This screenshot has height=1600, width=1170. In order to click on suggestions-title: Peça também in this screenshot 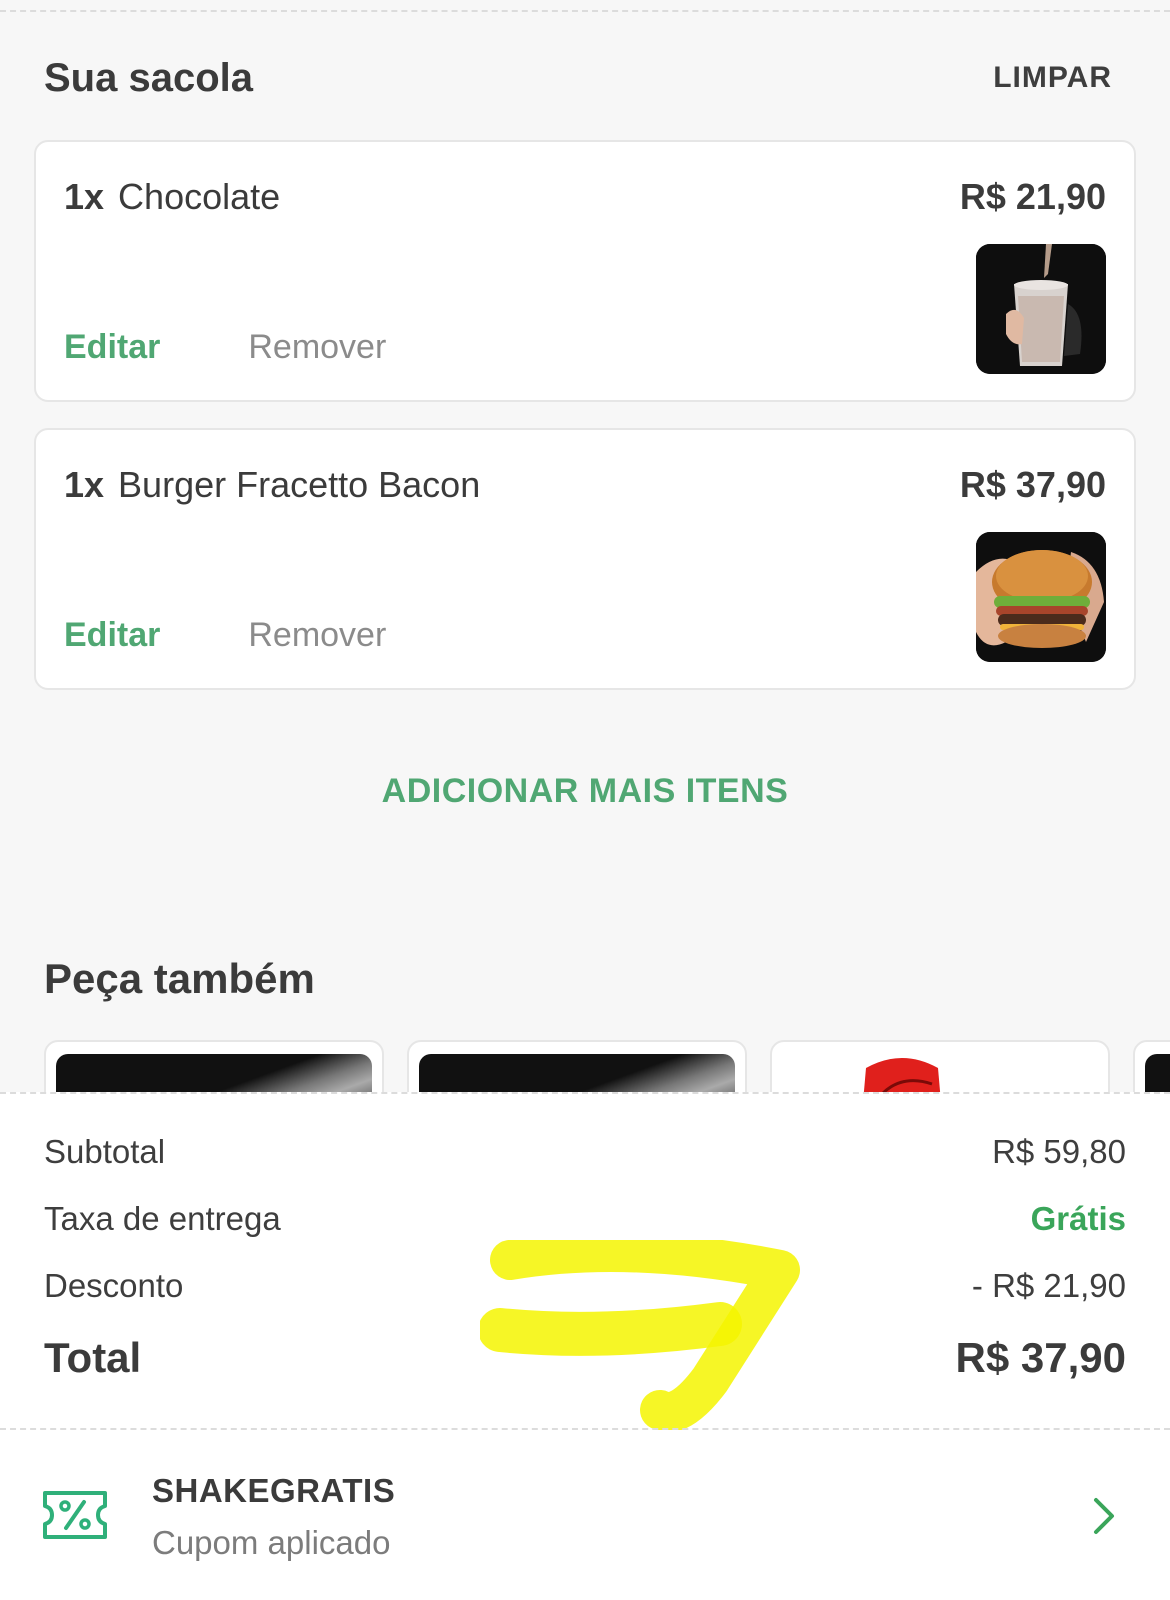, I will do `click(179, 978)`.